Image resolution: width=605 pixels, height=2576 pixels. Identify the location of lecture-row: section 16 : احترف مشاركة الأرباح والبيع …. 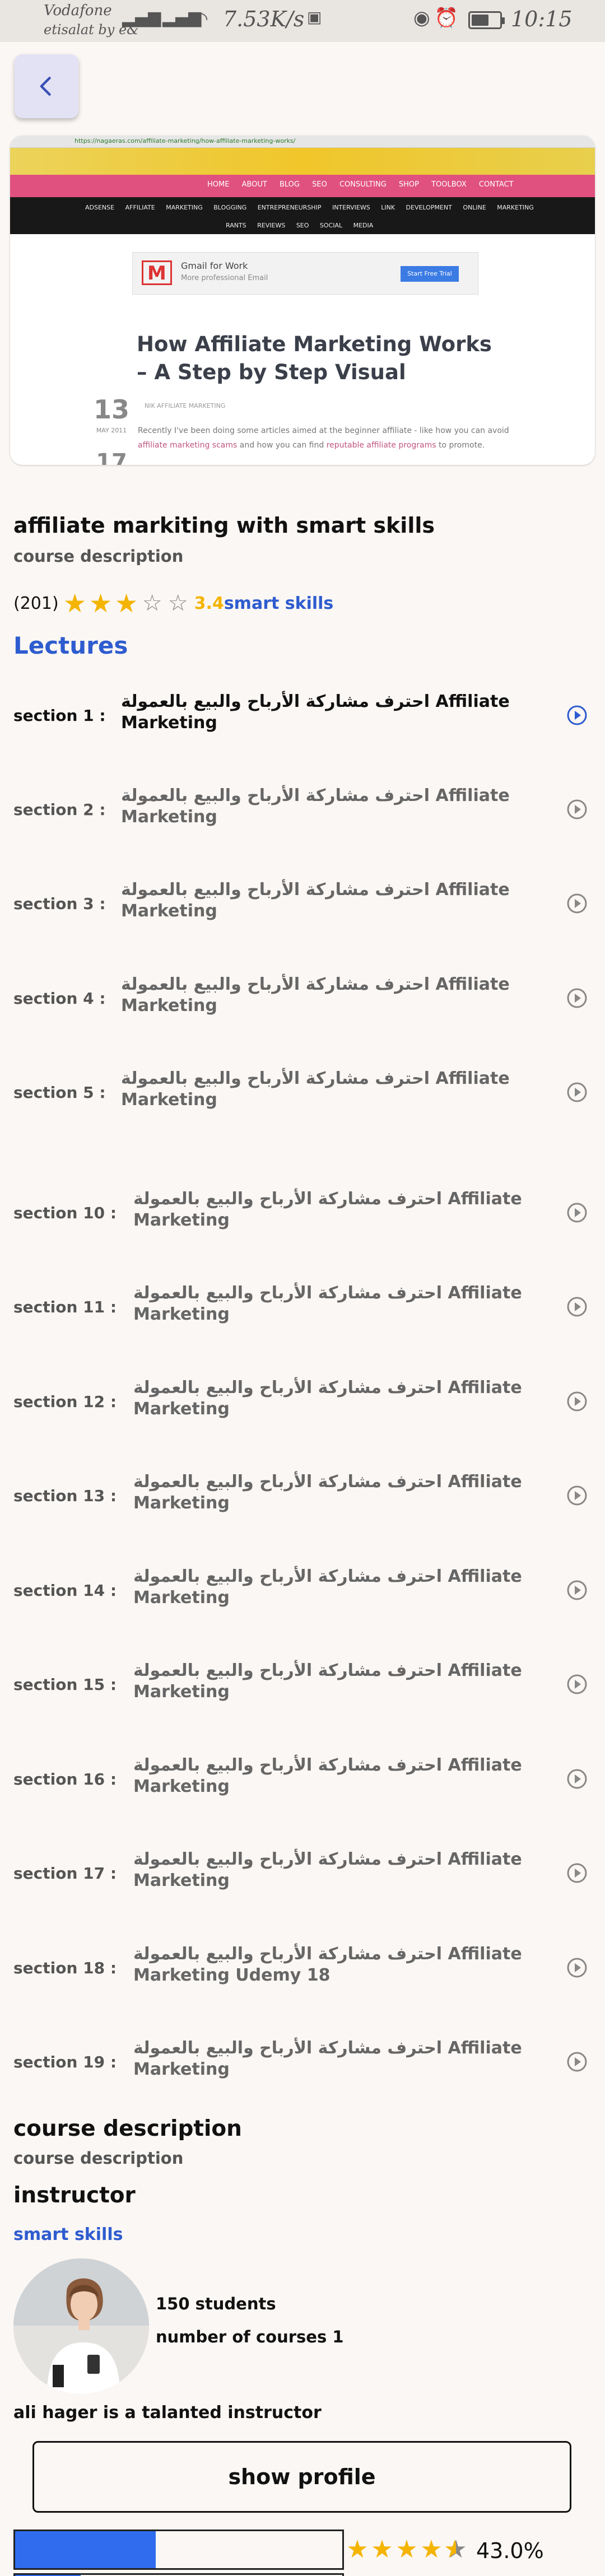
(302, 1779).